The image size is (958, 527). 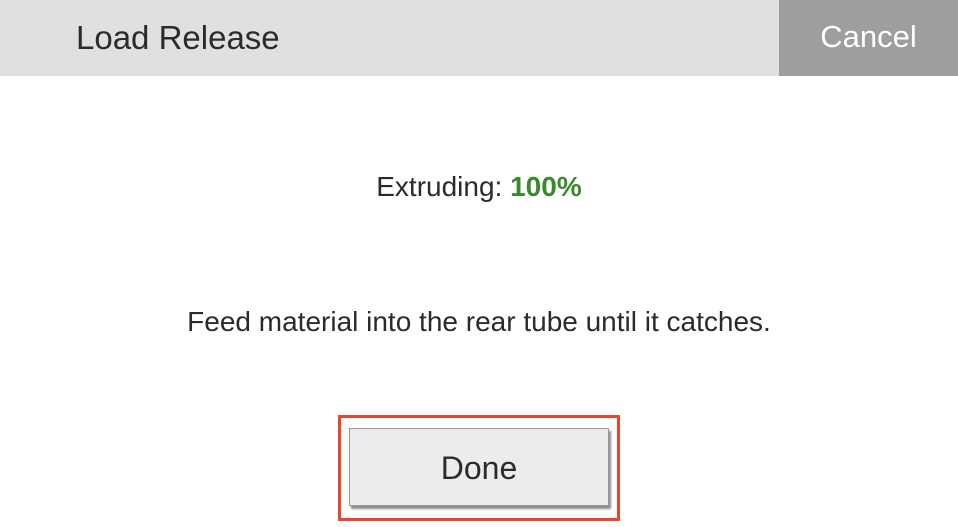 I want to click on extruding-status: Extruding: 100%, so click(x=479, y=187).